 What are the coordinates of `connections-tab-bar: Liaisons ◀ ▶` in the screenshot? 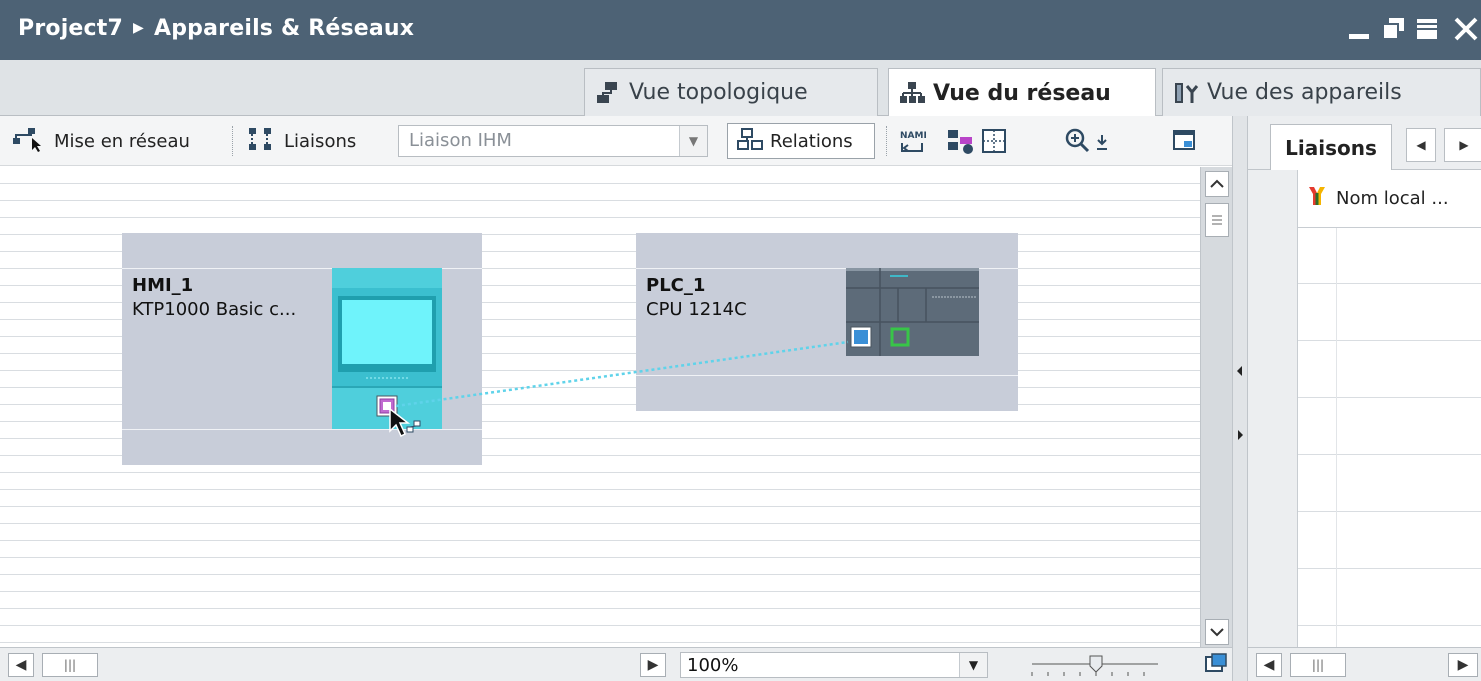 It's located at (1364, 143).